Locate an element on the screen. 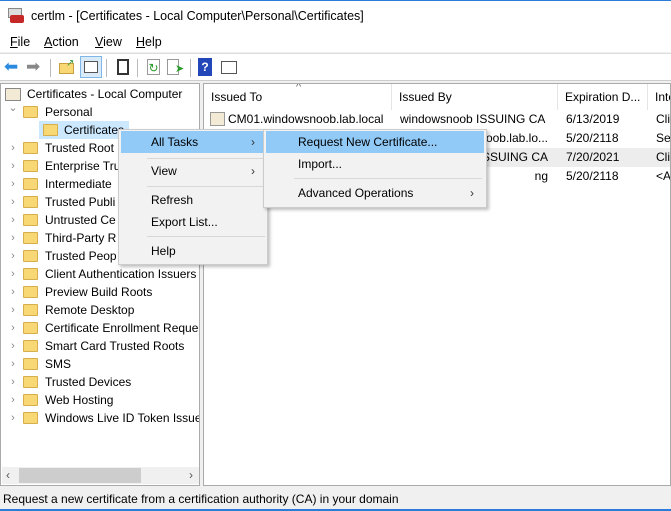  tree-item-label: Trusted Root is located at coordinates (79, 148).